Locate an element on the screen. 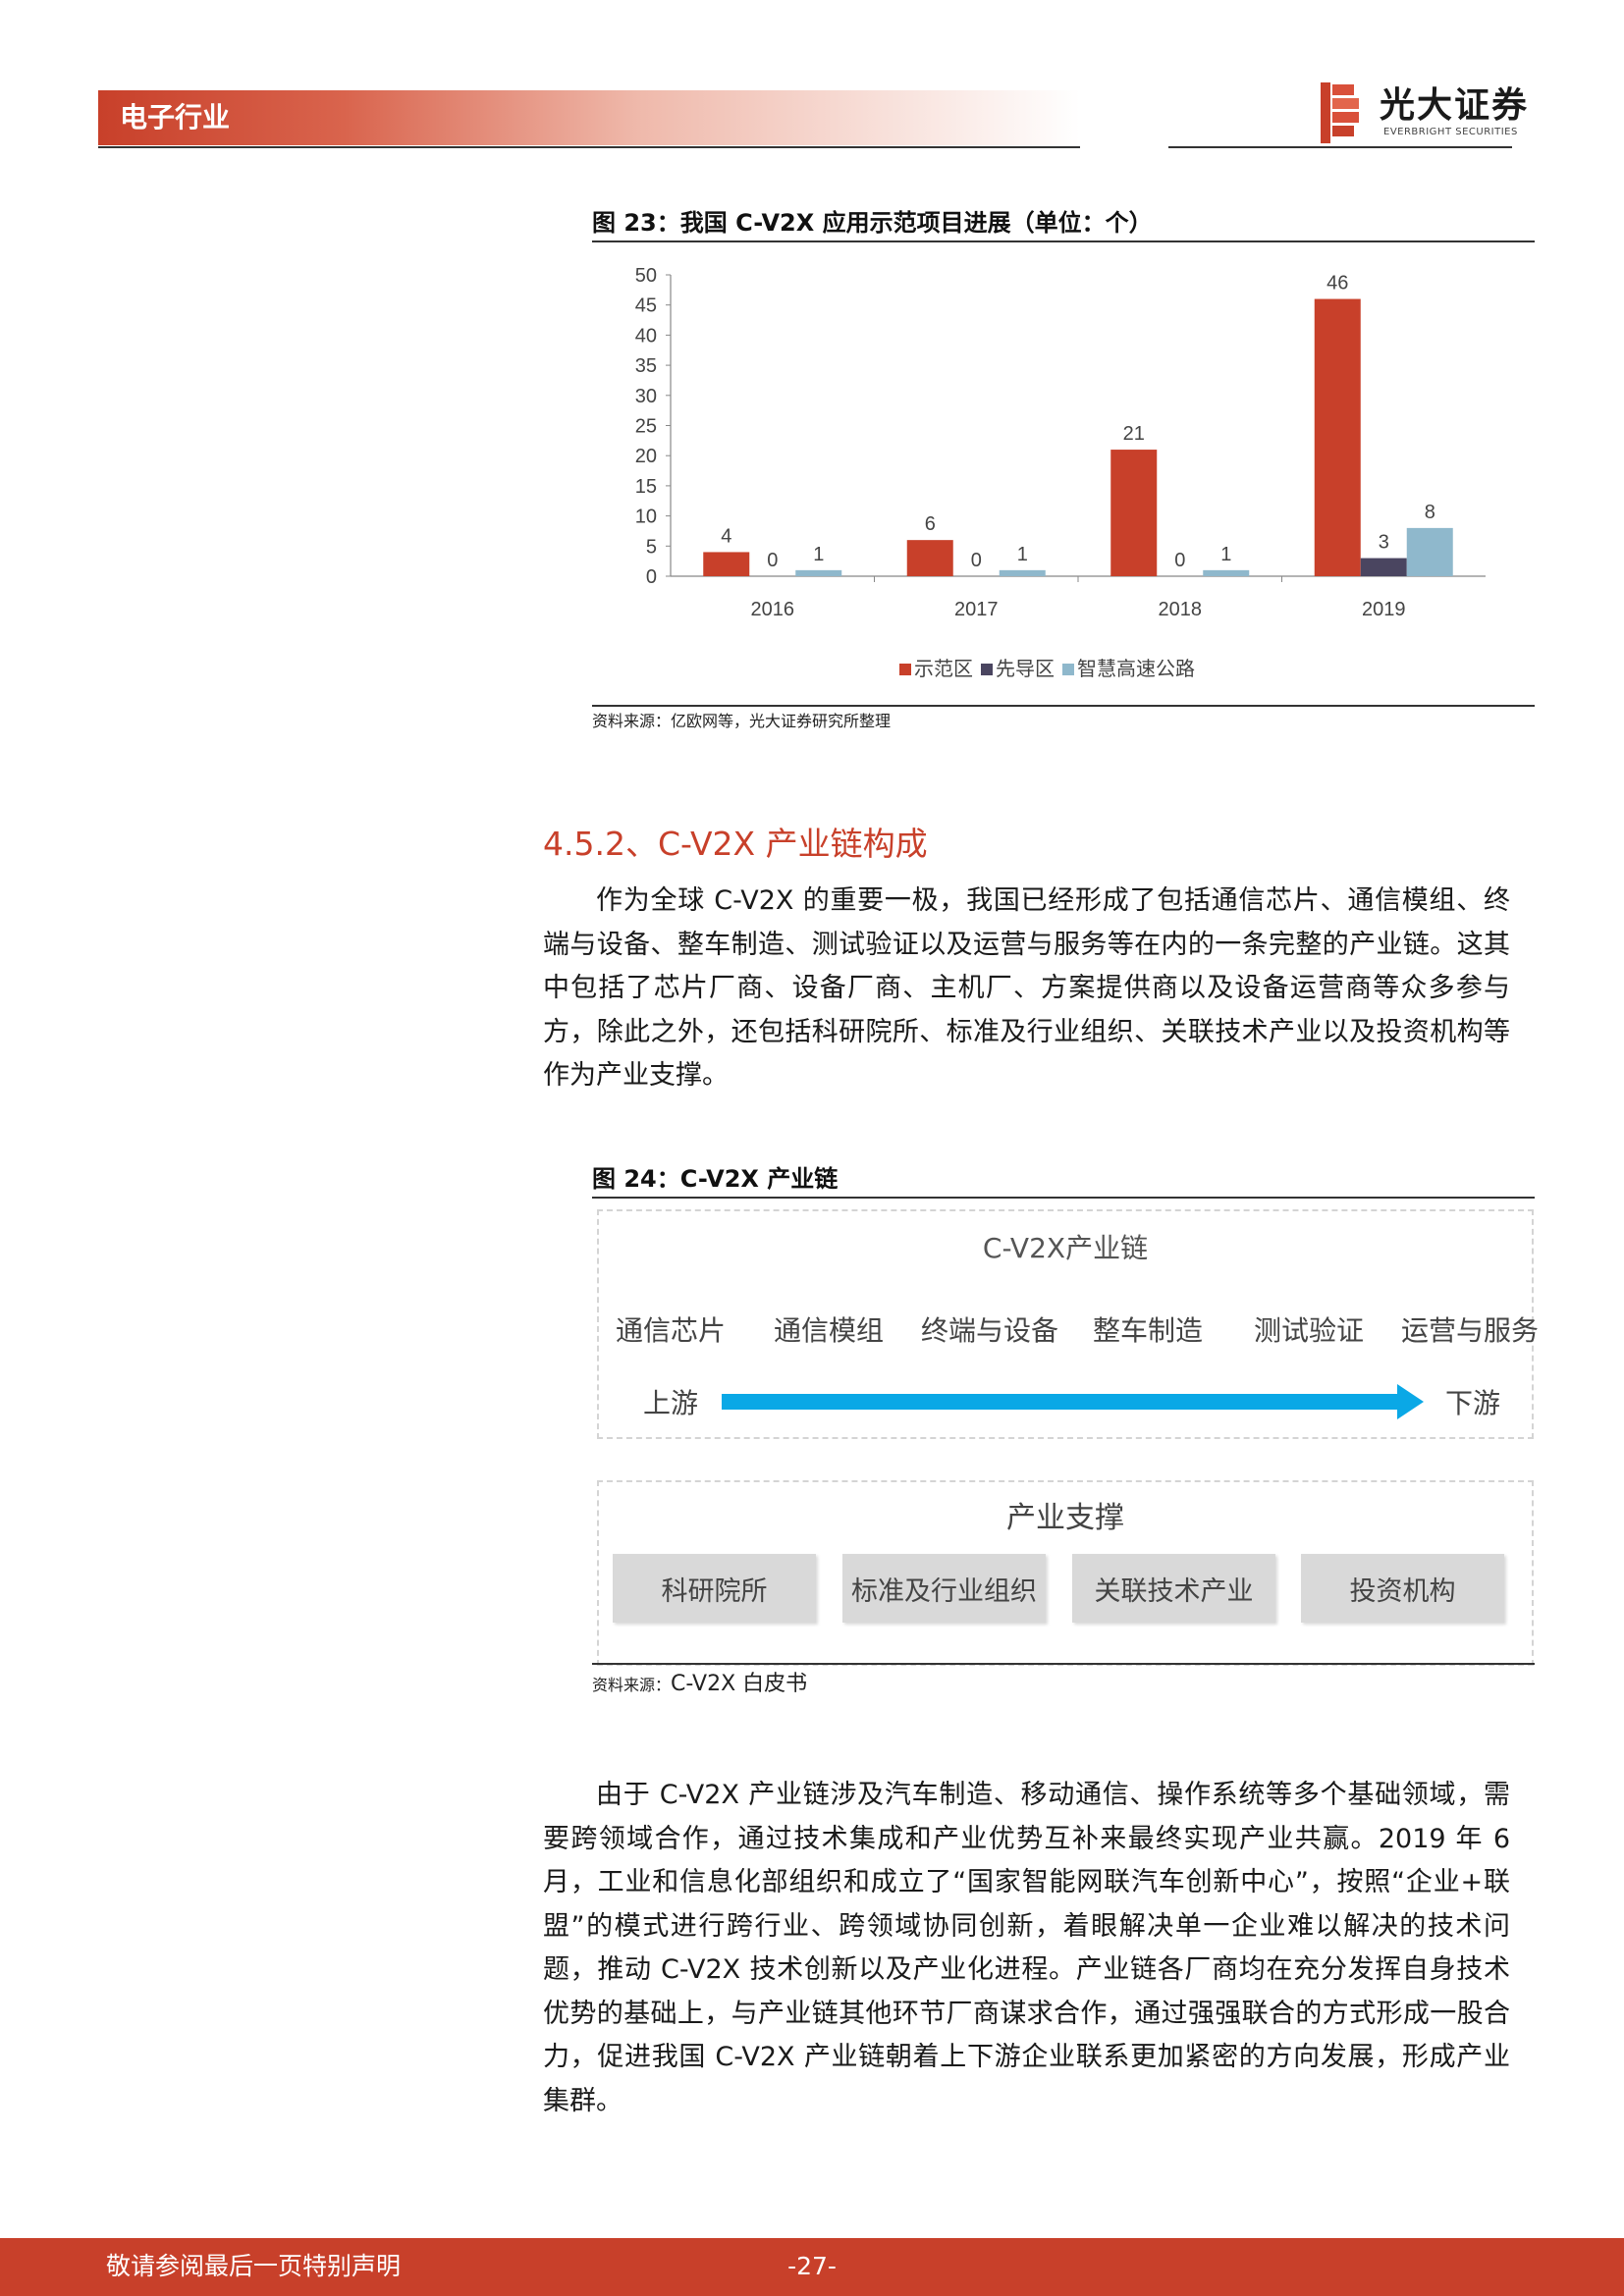 The width and height of the screenshot is (1624, 2296). support-item: 投资机构 is located at coordinates (1402, 1589).